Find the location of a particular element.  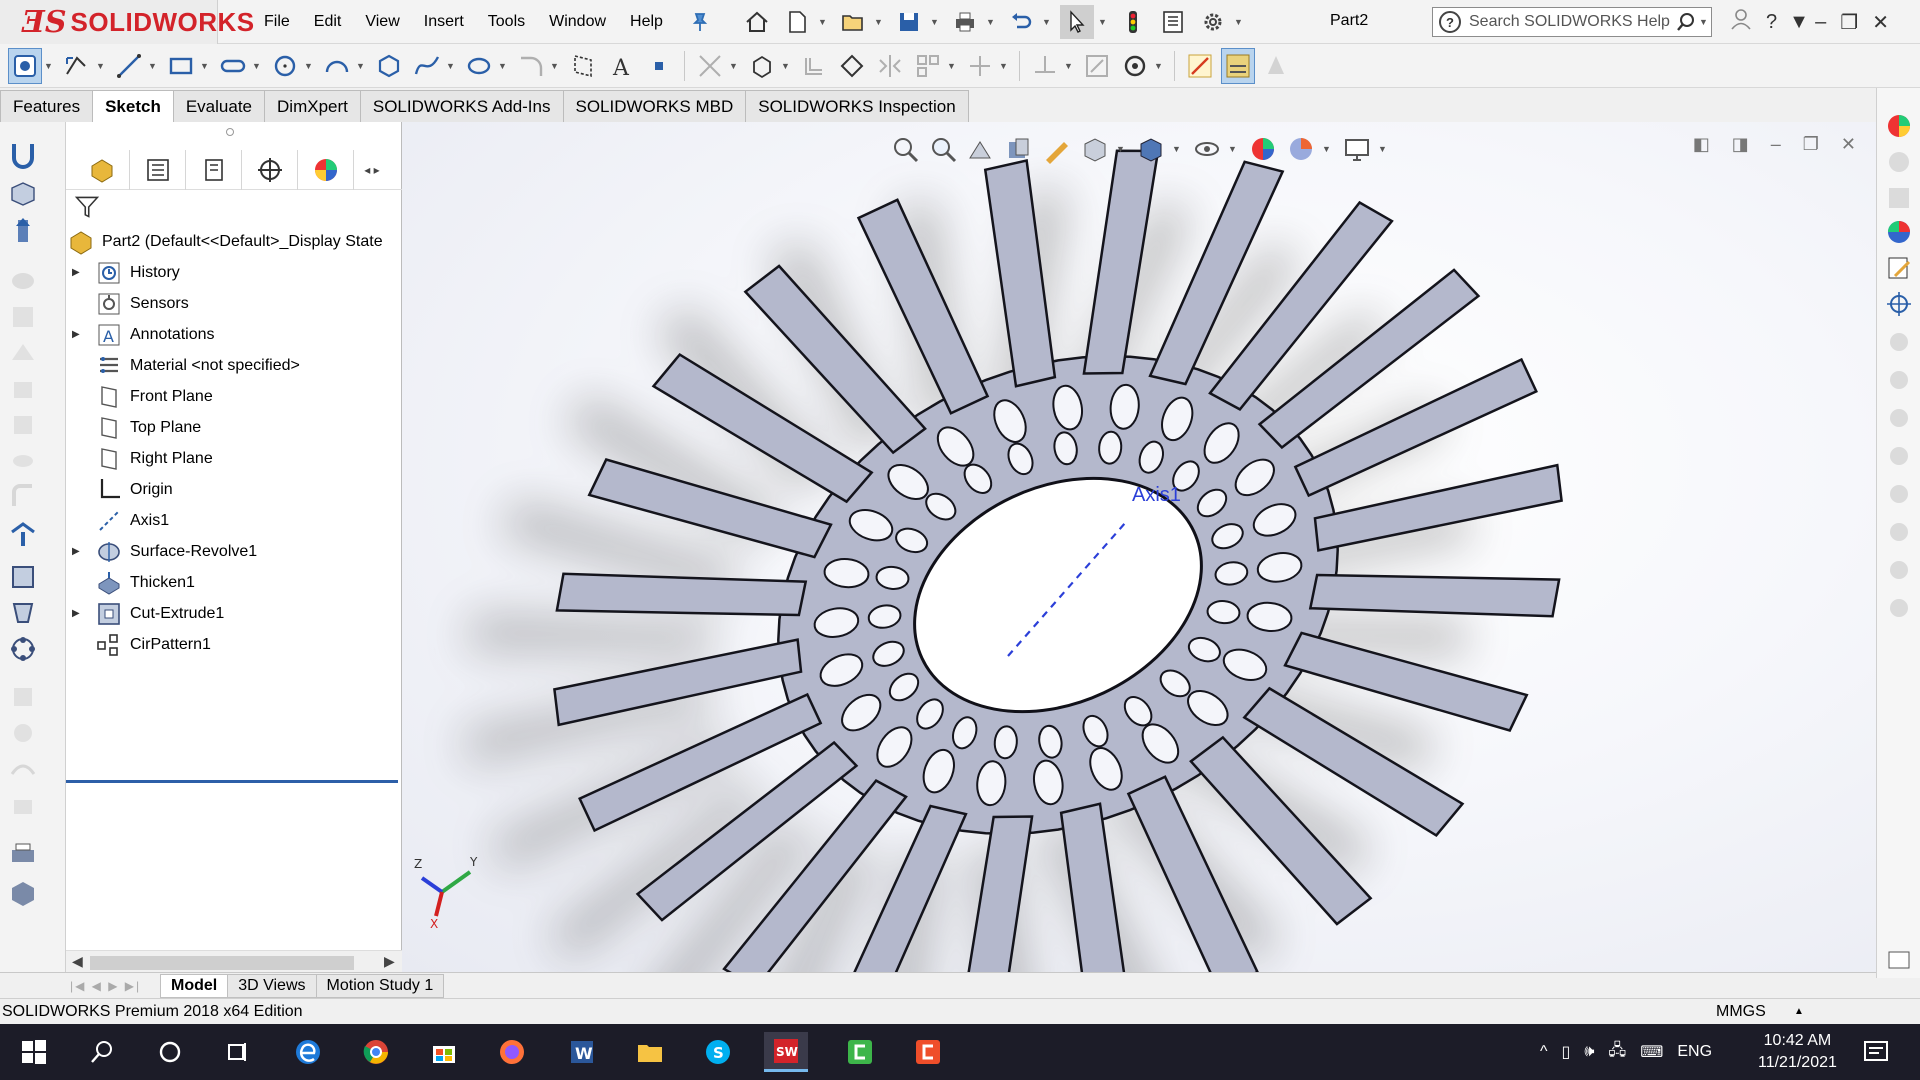

shell-icon is located at coordinates (23, 577).